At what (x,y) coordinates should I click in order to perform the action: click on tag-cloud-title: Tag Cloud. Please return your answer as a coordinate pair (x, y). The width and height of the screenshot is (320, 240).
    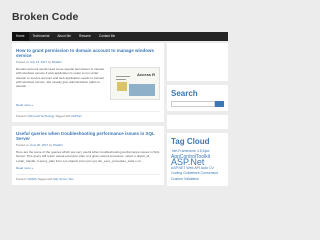
    Looking at the image, I should click on (190, 141).